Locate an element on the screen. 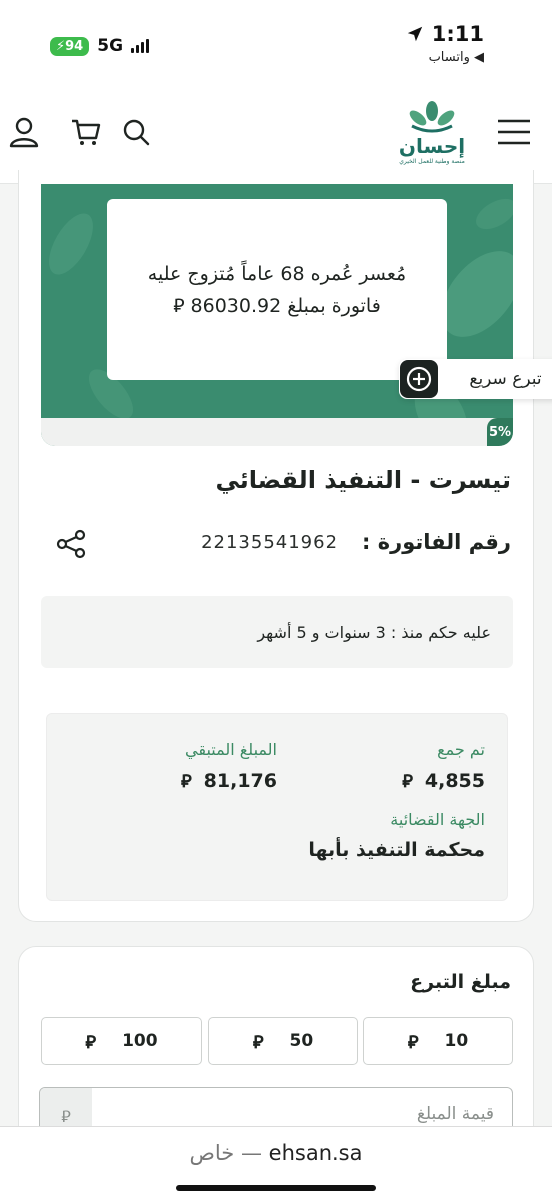 Image resolution: width=552 pixels, height=1200 pixels. progress-percent: 5% is located at coordinates (500, 432).